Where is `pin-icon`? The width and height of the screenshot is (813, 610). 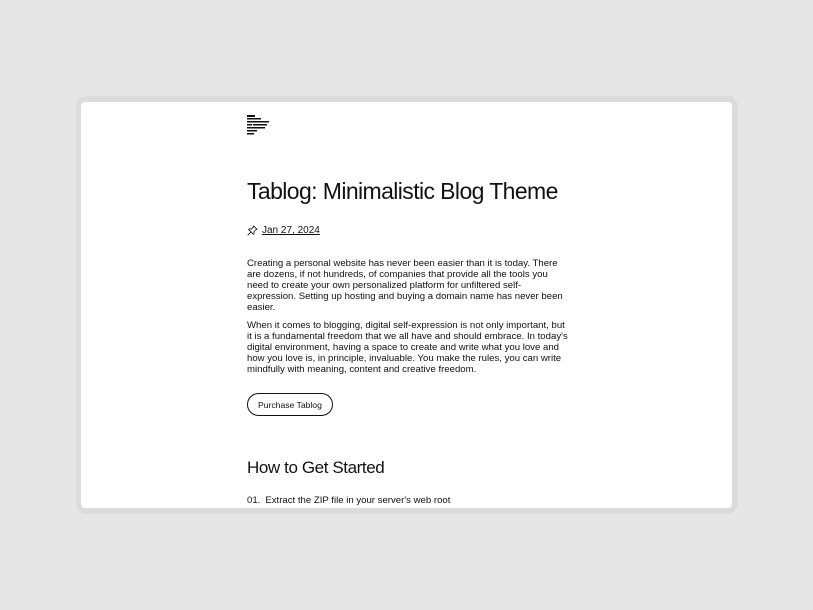 pin-icon is located at coordinates (252, 230).